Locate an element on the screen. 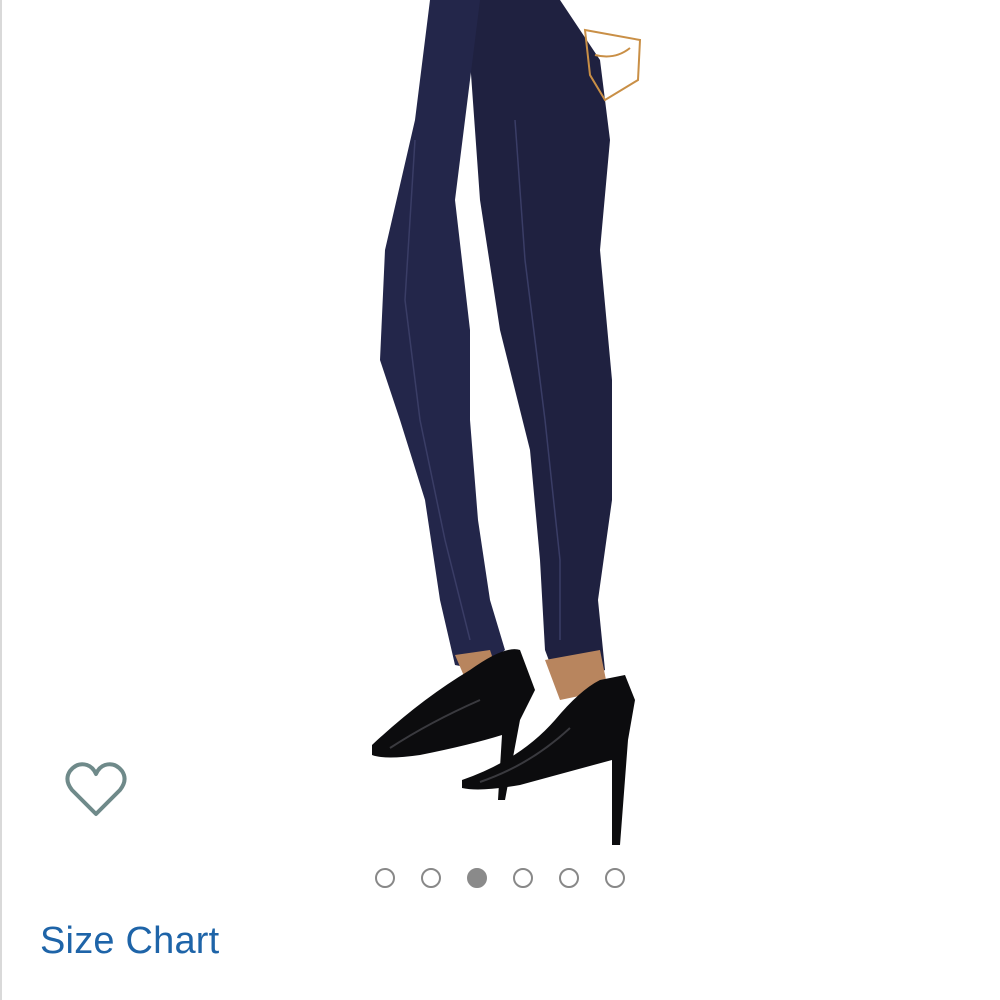  heart-outline-icon is located at coordinates (96, 789).